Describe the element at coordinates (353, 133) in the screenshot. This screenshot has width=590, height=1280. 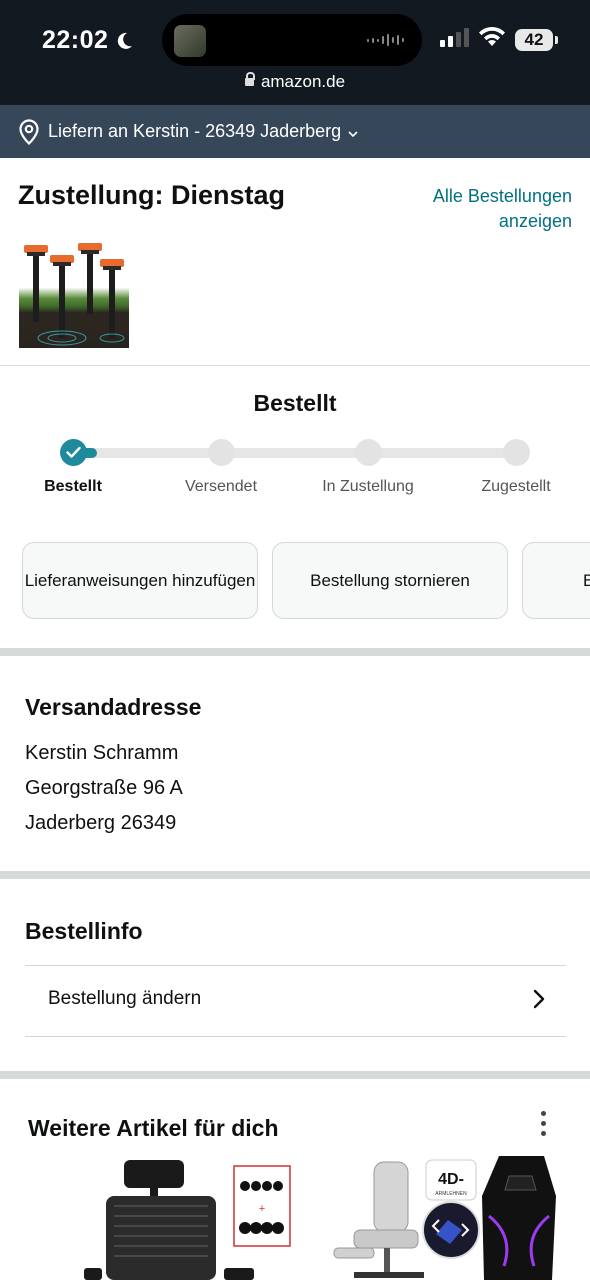
I see `chevron-down-icon` at that location.